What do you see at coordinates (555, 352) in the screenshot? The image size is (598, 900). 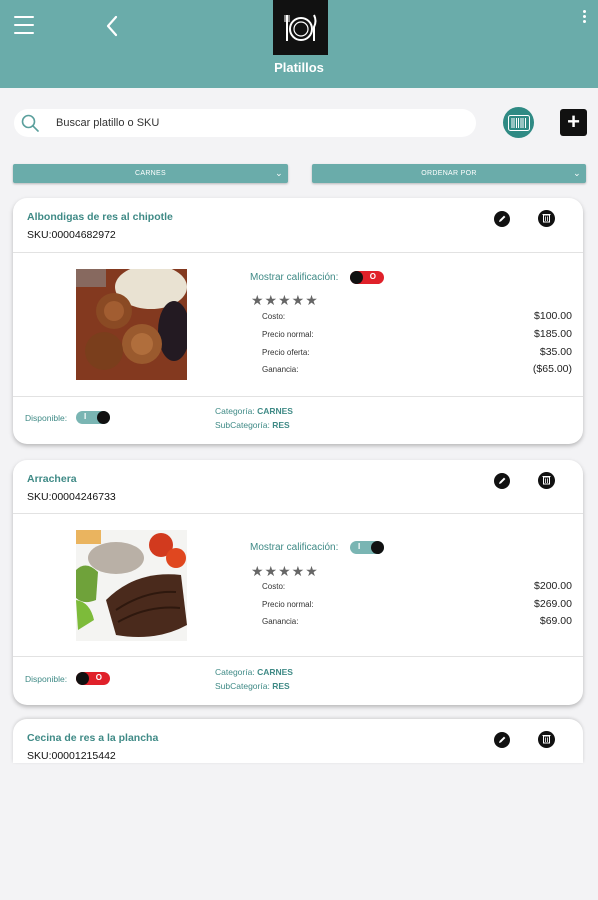 I see `price-value: $35.00` at bounding box center [555, 352].